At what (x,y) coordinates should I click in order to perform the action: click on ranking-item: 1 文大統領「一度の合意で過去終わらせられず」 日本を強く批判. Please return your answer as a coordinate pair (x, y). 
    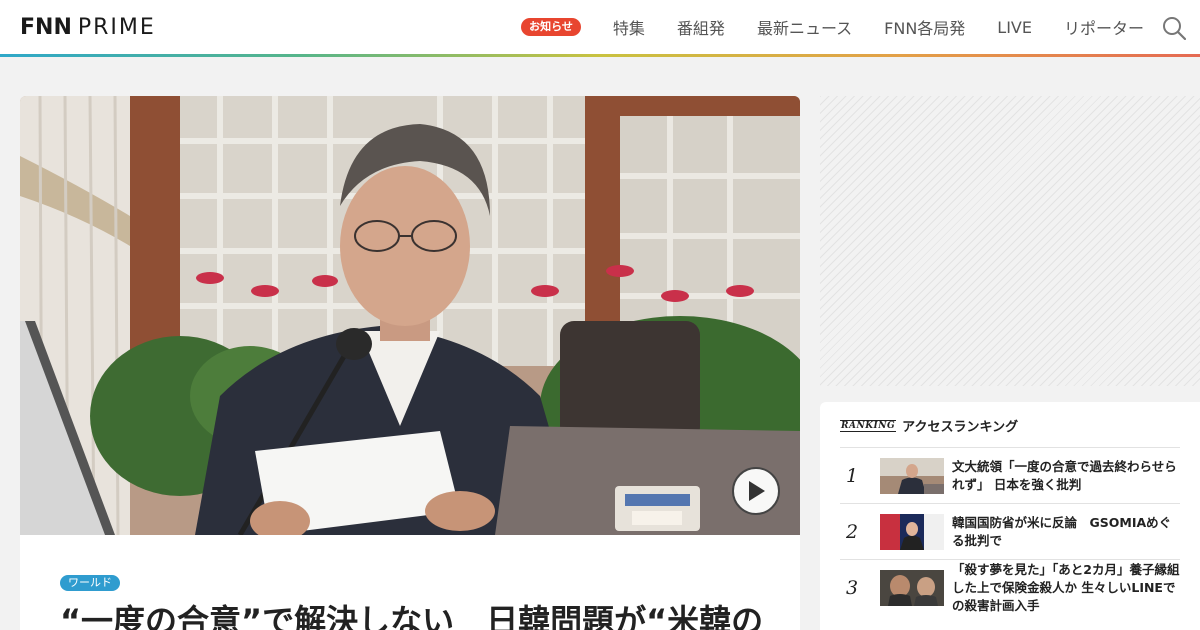
    Looking at the image, I should click on (1010, 475).